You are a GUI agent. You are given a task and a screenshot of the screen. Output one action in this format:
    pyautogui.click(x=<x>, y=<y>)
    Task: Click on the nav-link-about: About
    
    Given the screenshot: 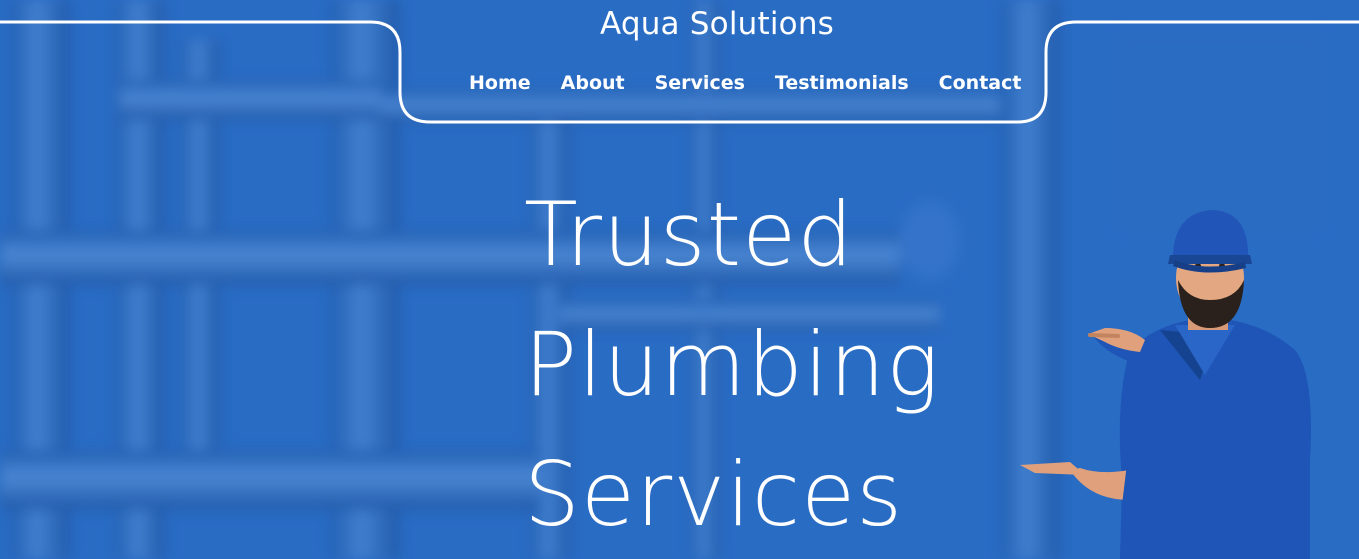 What is the action you would take?
    pyautogui.click(x=593, y=83)
    